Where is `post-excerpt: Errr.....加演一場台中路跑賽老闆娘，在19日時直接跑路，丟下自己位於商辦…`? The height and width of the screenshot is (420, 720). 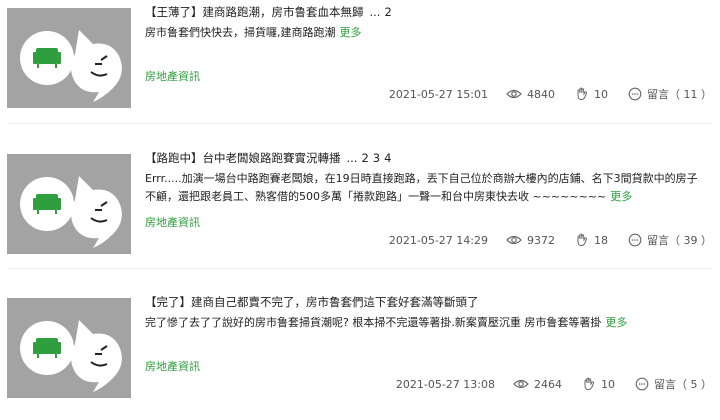
post-excerpt: Errr.....加演一場台中路跑賽老闆娘，在19日時直接跑路，丟下自己位於商辦… is located at coordinates (425, 188).